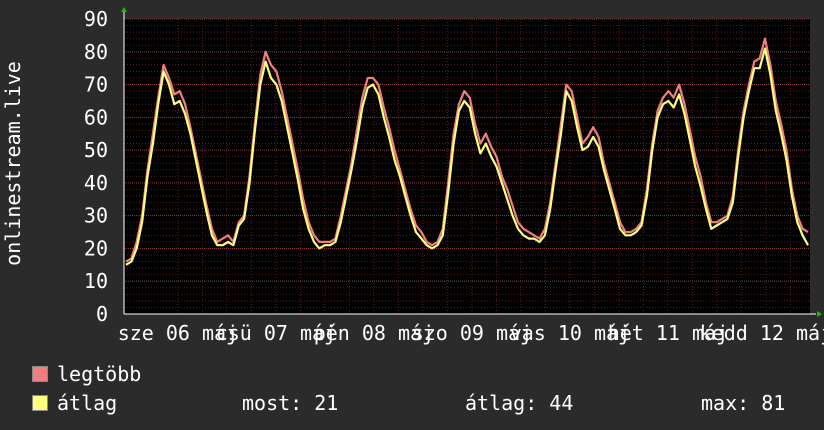  Describe the element at coordinates (40, 403) in the screenshot. I see `legend-swatch-avg` at that location.